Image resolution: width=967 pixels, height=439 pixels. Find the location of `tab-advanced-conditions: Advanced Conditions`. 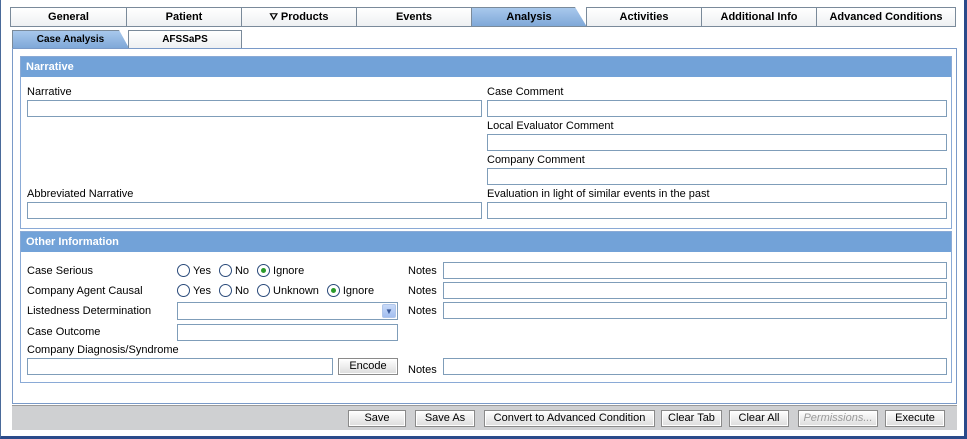

tab-advanced-conditions: Advanced Conditions is located at coordinates (886, 17).